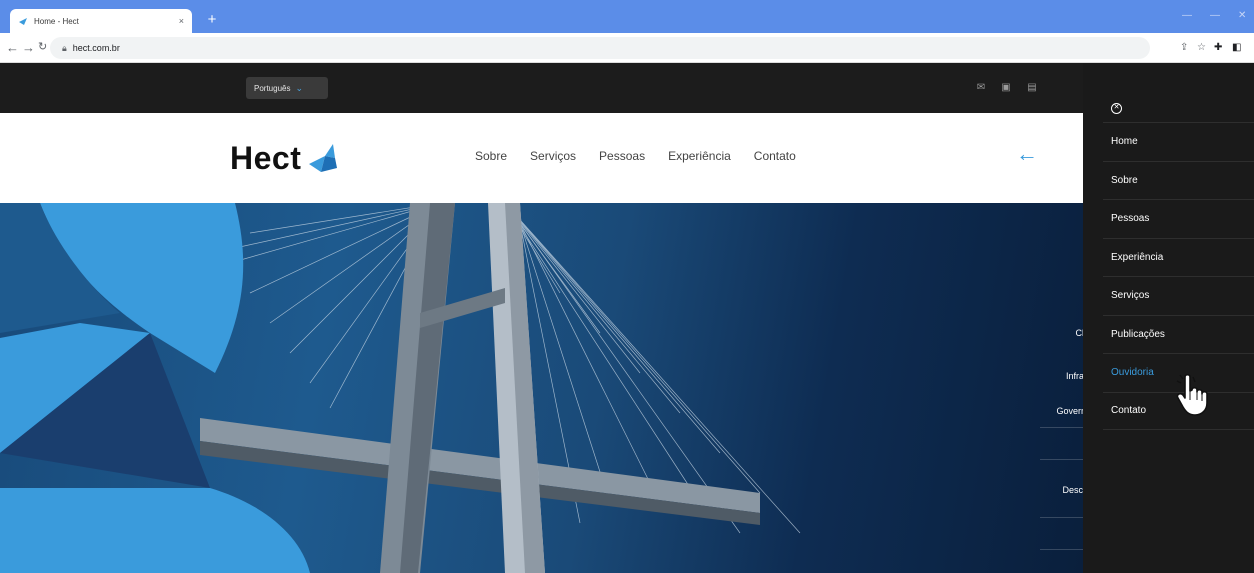  What do you see at coordinates (1079, 333) in the screenshot?
I see `hero-line-1: Clai` at bounding box center [1079, 333].